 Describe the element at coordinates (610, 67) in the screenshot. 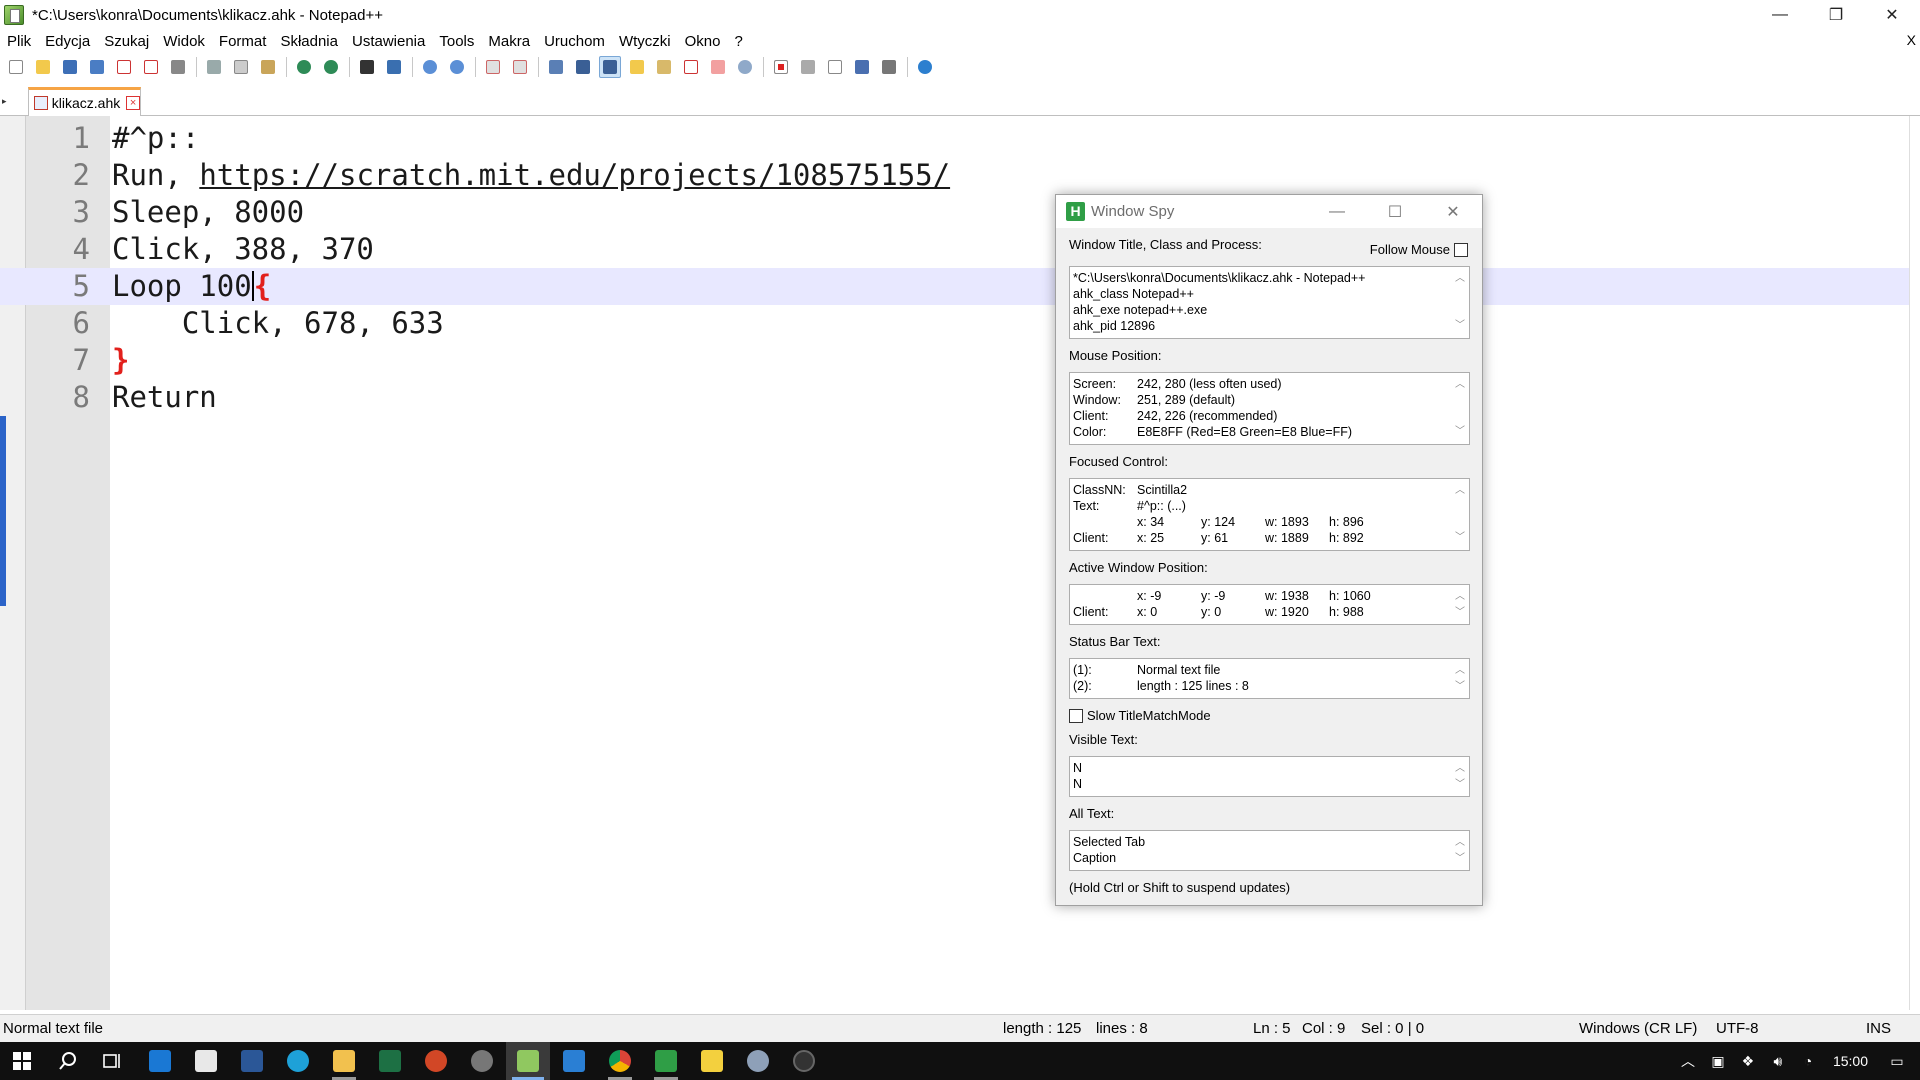

I see `indent-guide-icon` at that location.